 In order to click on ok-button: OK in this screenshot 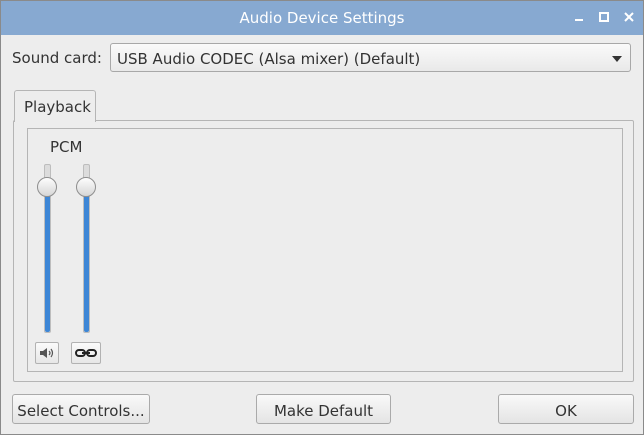, I will do `click(566, 409)`.